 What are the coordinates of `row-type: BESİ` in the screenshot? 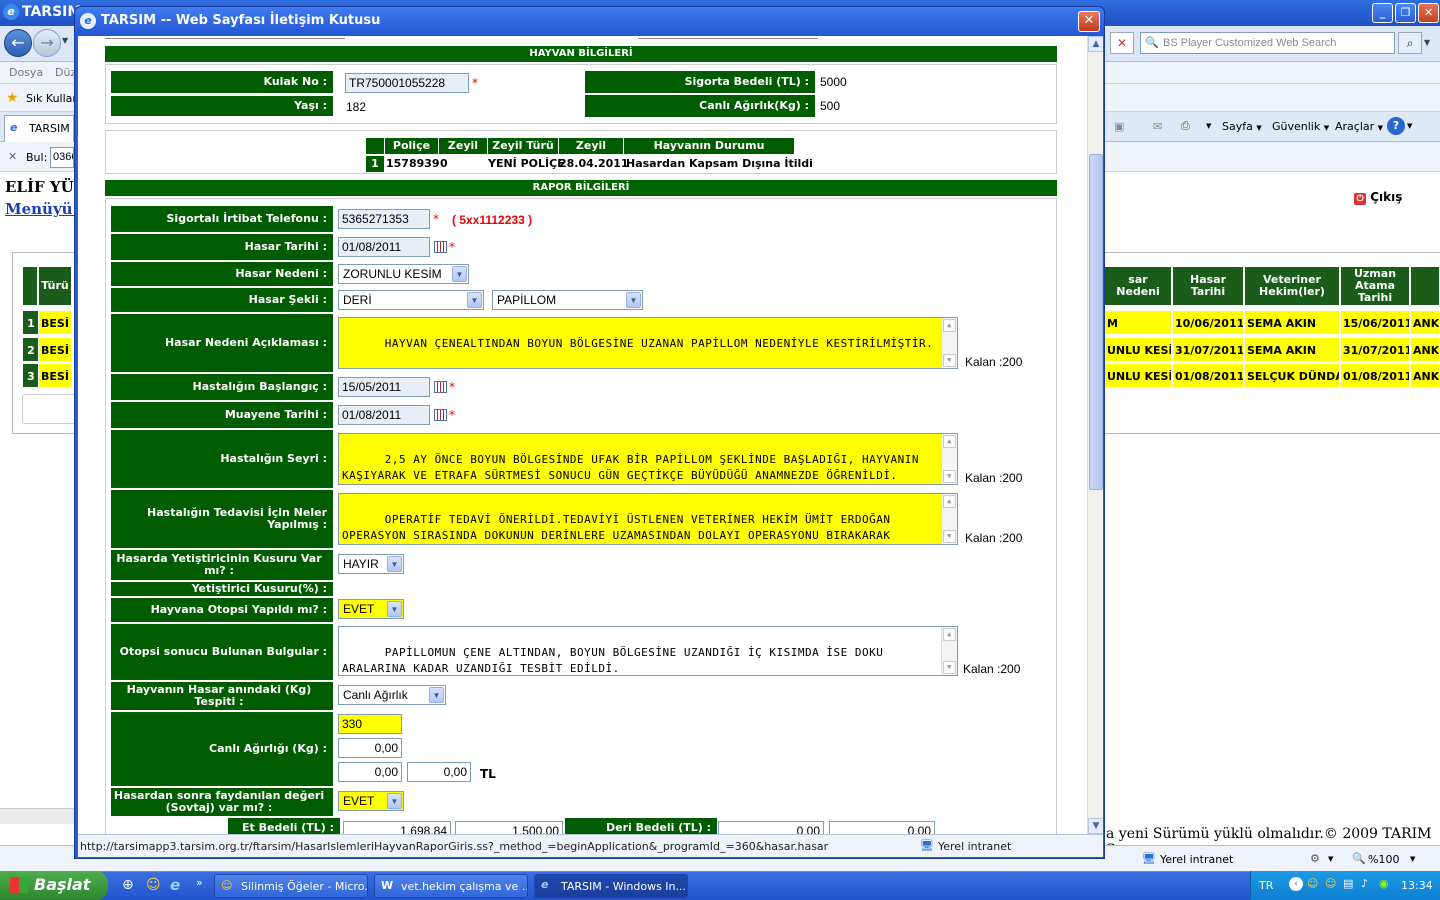 It's located at (55, 349).